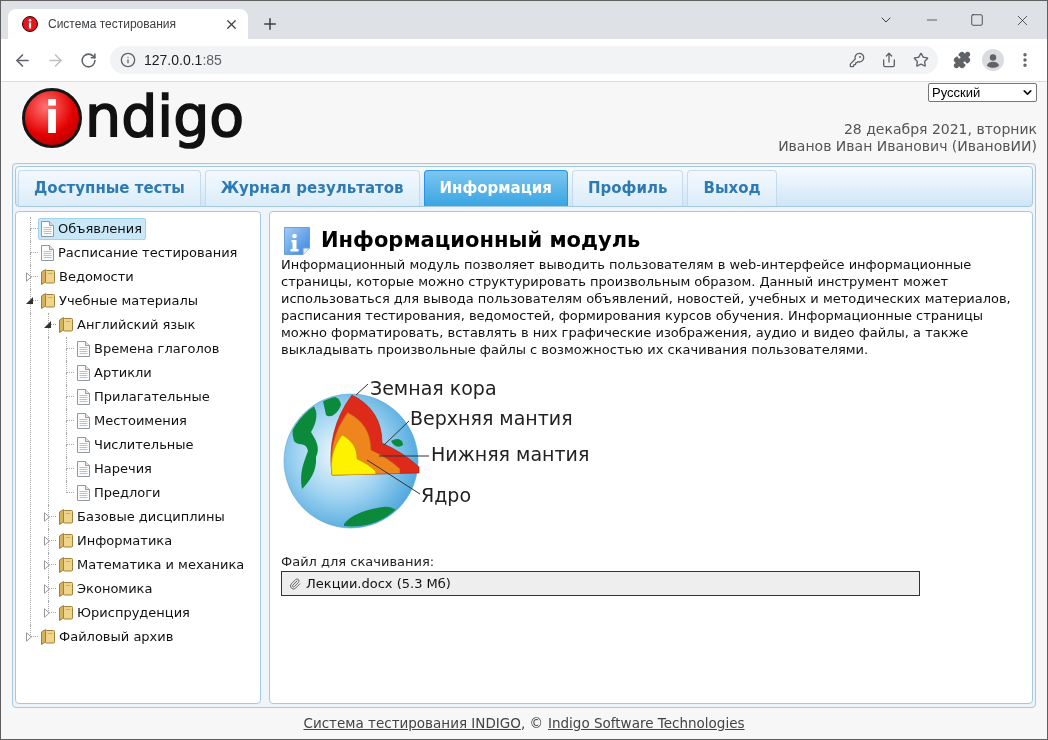 The height and width of the screenshot is (740, 1048). I want to click on tab: Журнал результатов, so click(312, 188).